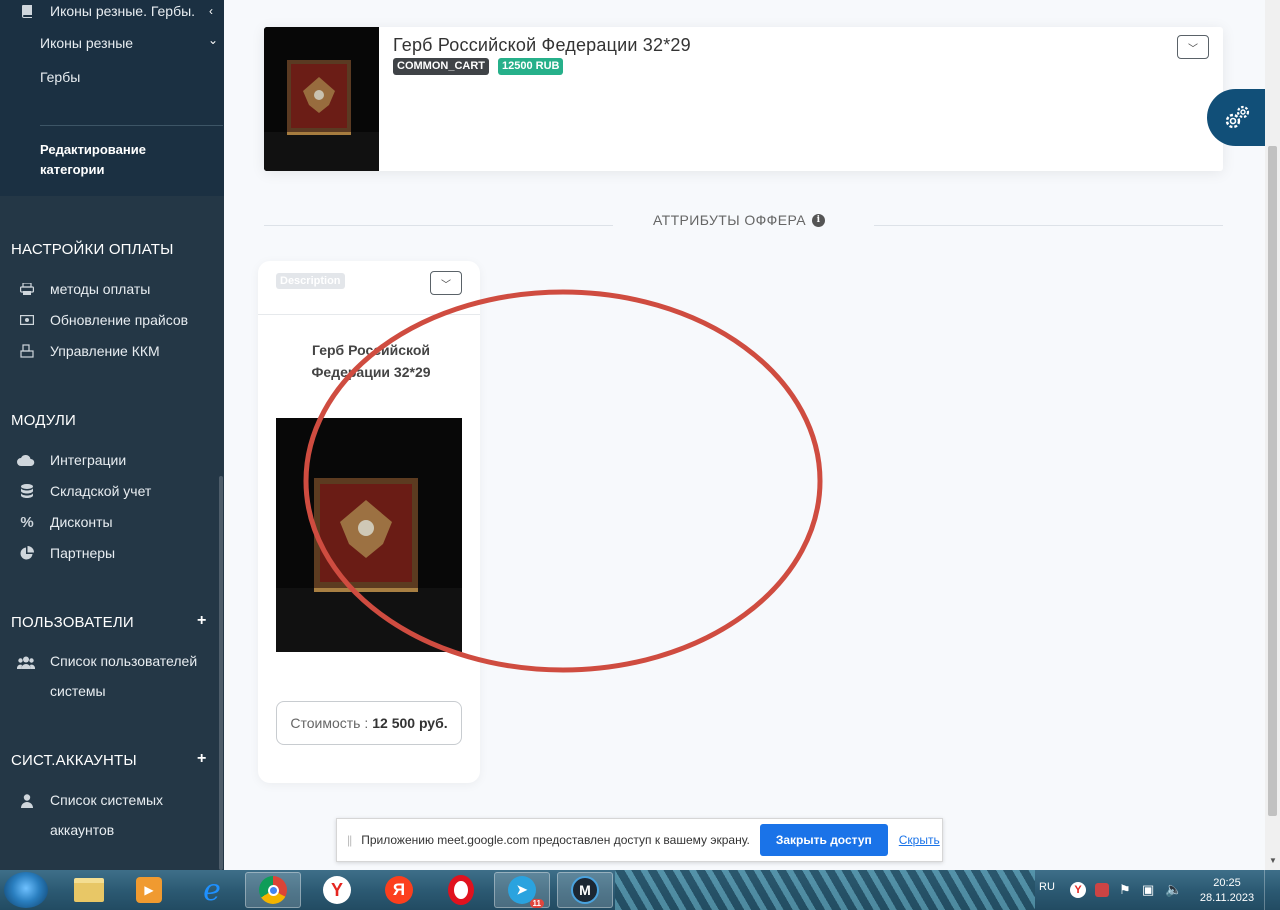  I want to click on taskbar-chrome, so click(273, 890).